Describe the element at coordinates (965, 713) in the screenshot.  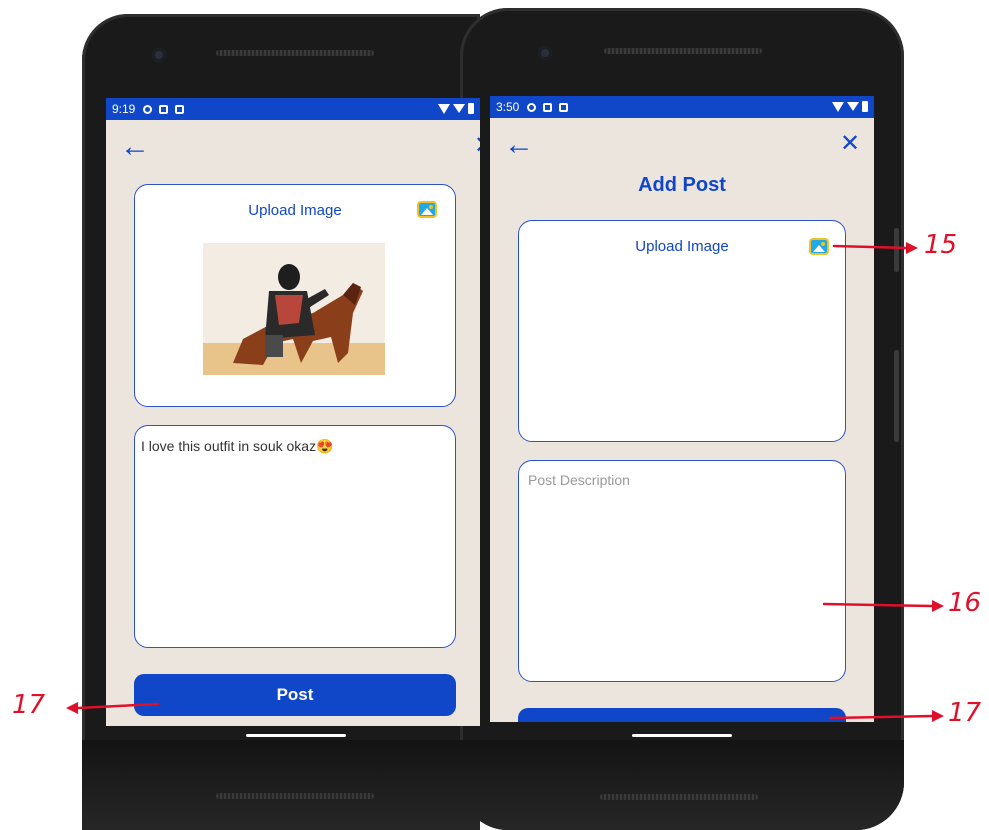
I see `annotation-label-17-right: 17` at that location.